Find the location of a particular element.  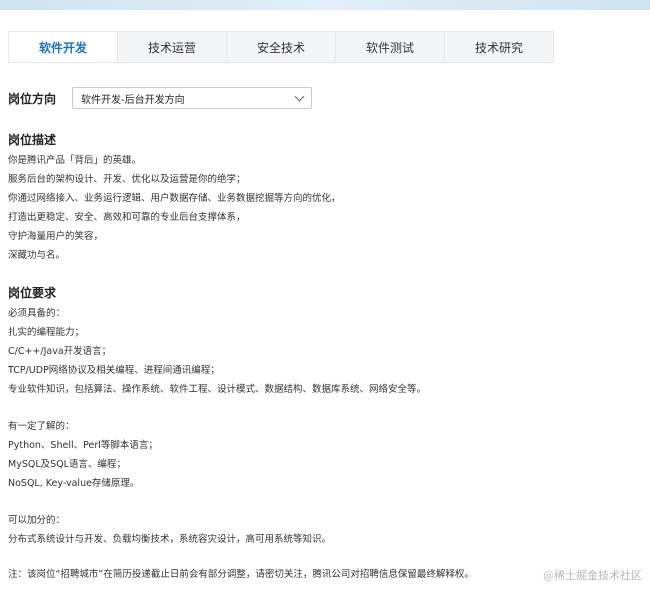

tab-software-development: 软件开发 is located at coordinates (63, 47).